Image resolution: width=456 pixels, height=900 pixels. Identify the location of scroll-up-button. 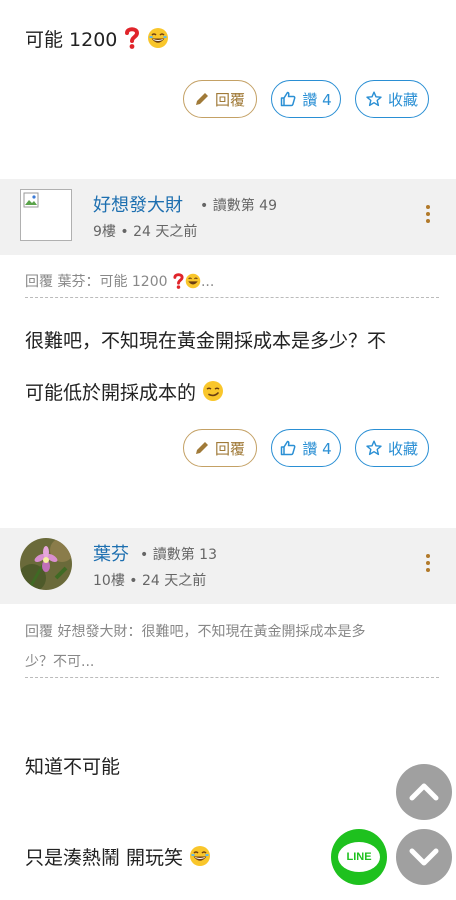
(424, 792).